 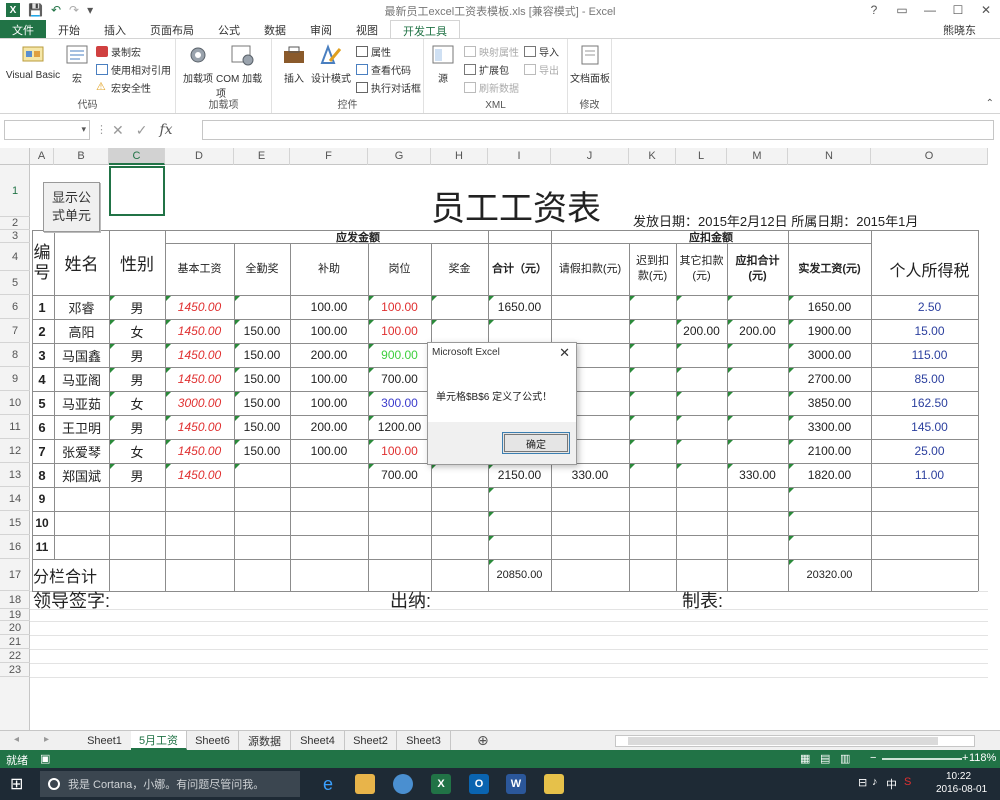 What do you see at coordinates (358, 237) in the screenshot?
I see `cell: 应发金额` at bounding box center [358, 237].